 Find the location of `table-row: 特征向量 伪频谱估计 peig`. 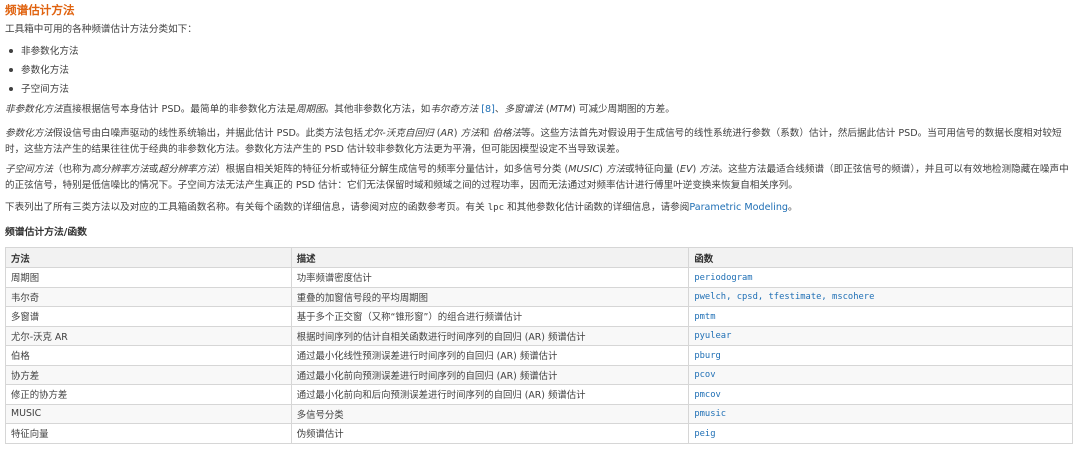

table-row: 特征向量 伪频谱估计 peig is located at coordinates (539, 433).